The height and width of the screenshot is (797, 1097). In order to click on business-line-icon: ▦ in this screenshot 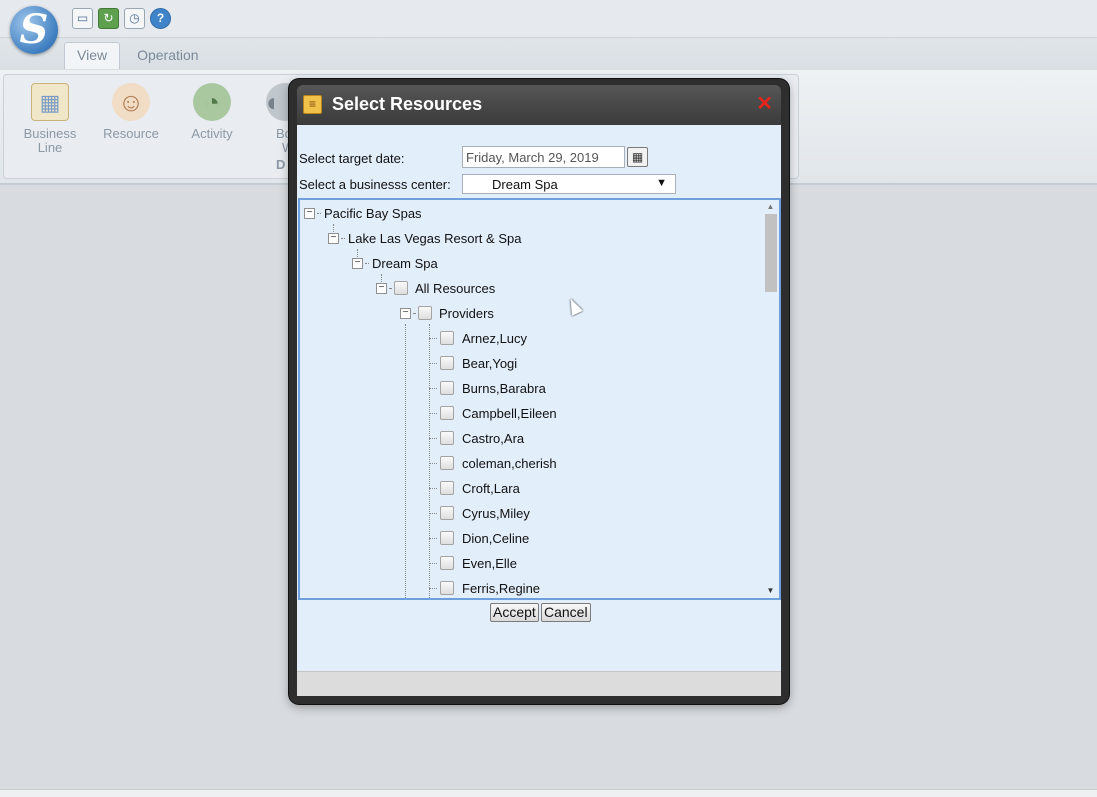, I will do `click(50, 102)`.